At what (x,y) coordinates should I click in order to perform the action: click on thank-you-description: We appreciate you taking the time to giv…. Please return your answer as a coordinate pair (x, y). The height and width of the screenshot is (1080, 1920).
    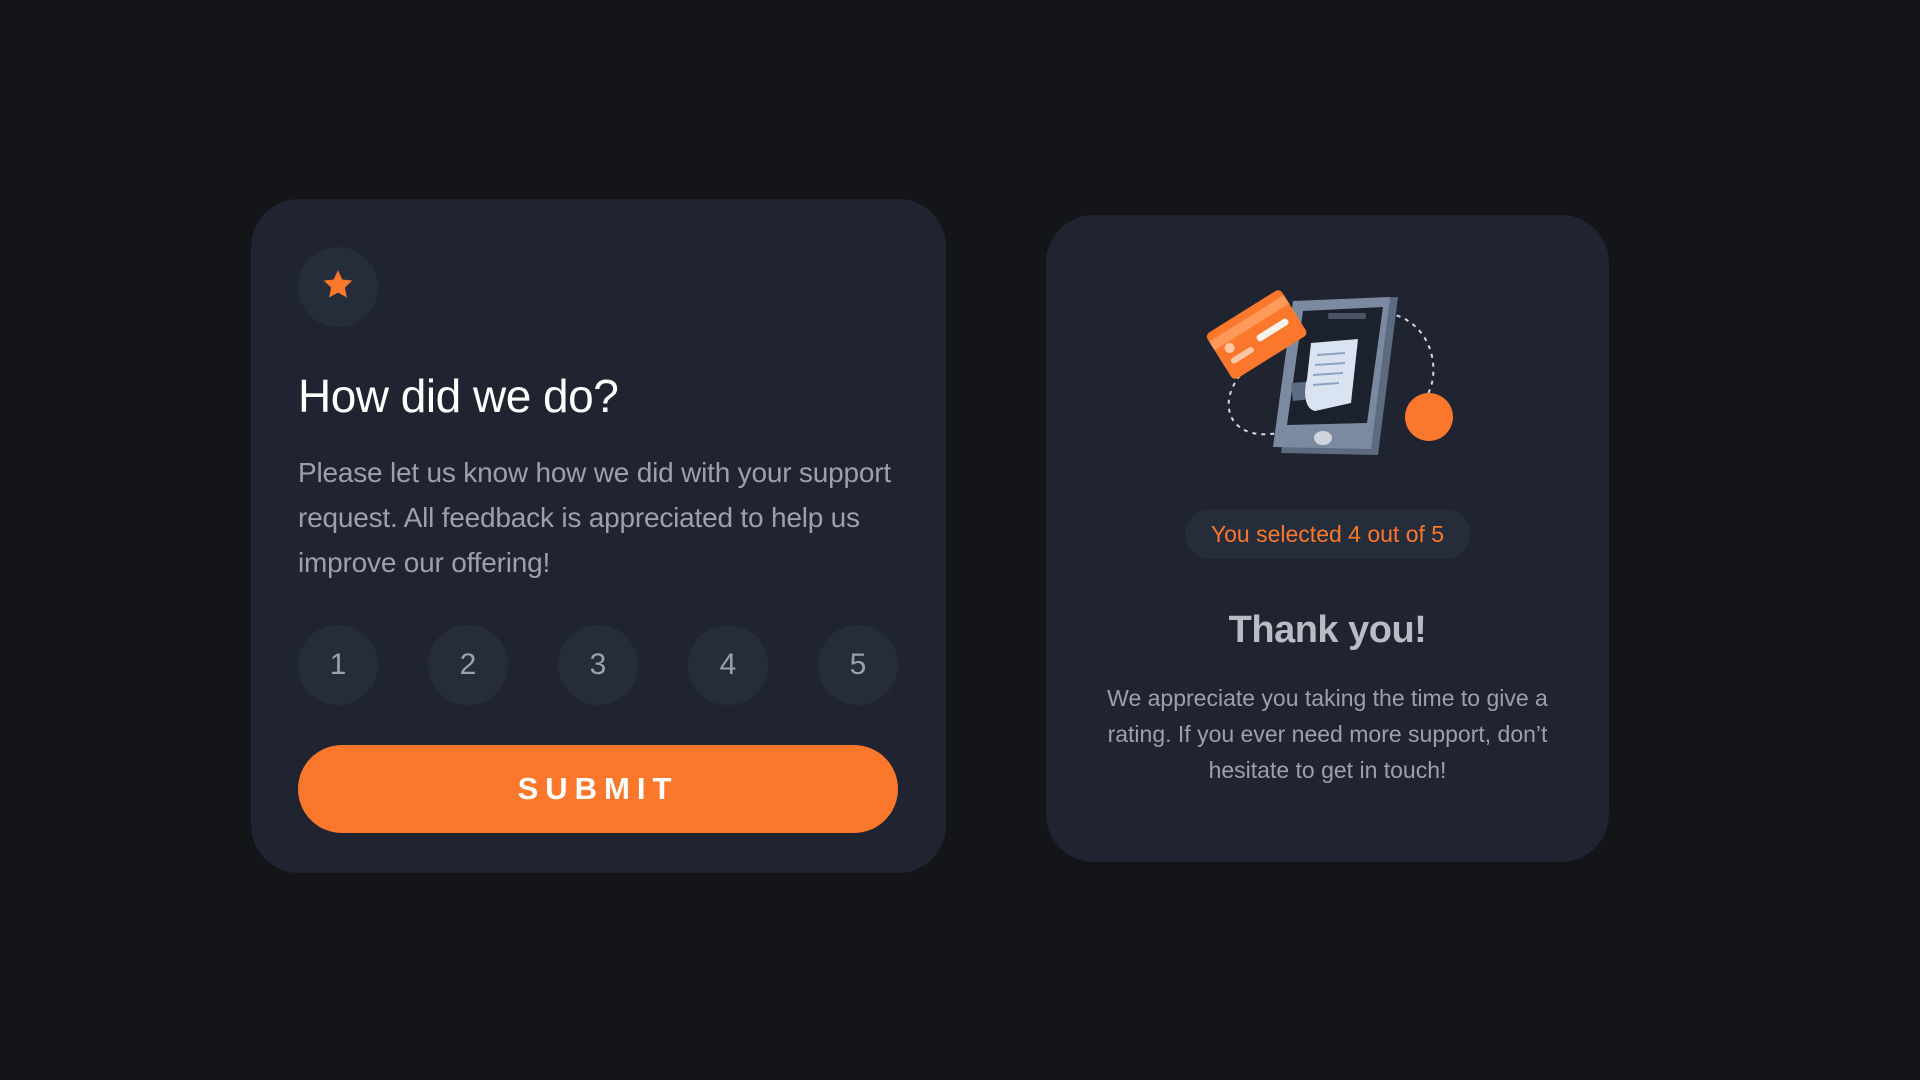
    Looking at the image, I should click on (1327, 734).